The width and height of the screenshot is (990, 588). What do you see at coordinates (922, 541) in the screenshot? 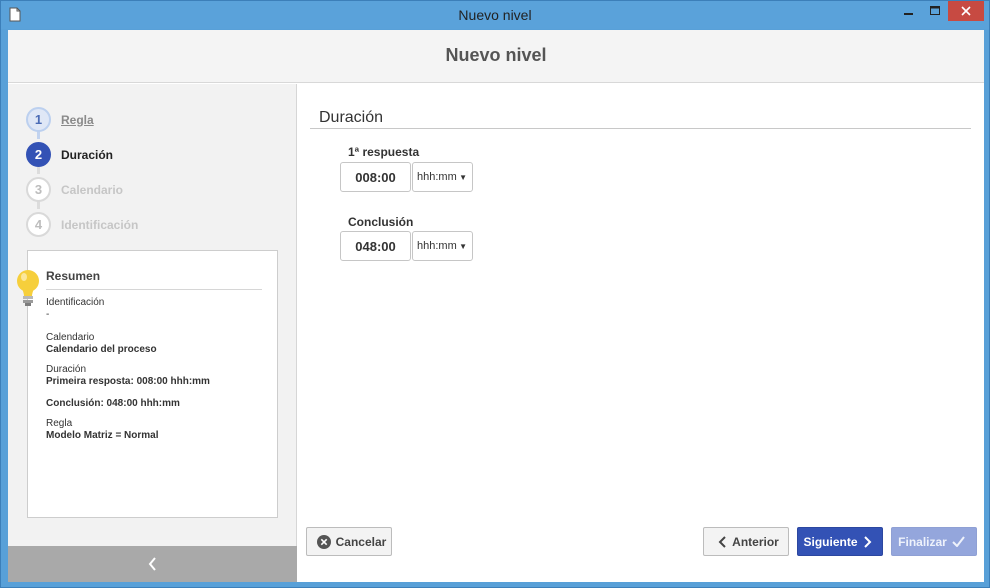
I see `finish-label: Finalizar` at bounding box center [922, 541].